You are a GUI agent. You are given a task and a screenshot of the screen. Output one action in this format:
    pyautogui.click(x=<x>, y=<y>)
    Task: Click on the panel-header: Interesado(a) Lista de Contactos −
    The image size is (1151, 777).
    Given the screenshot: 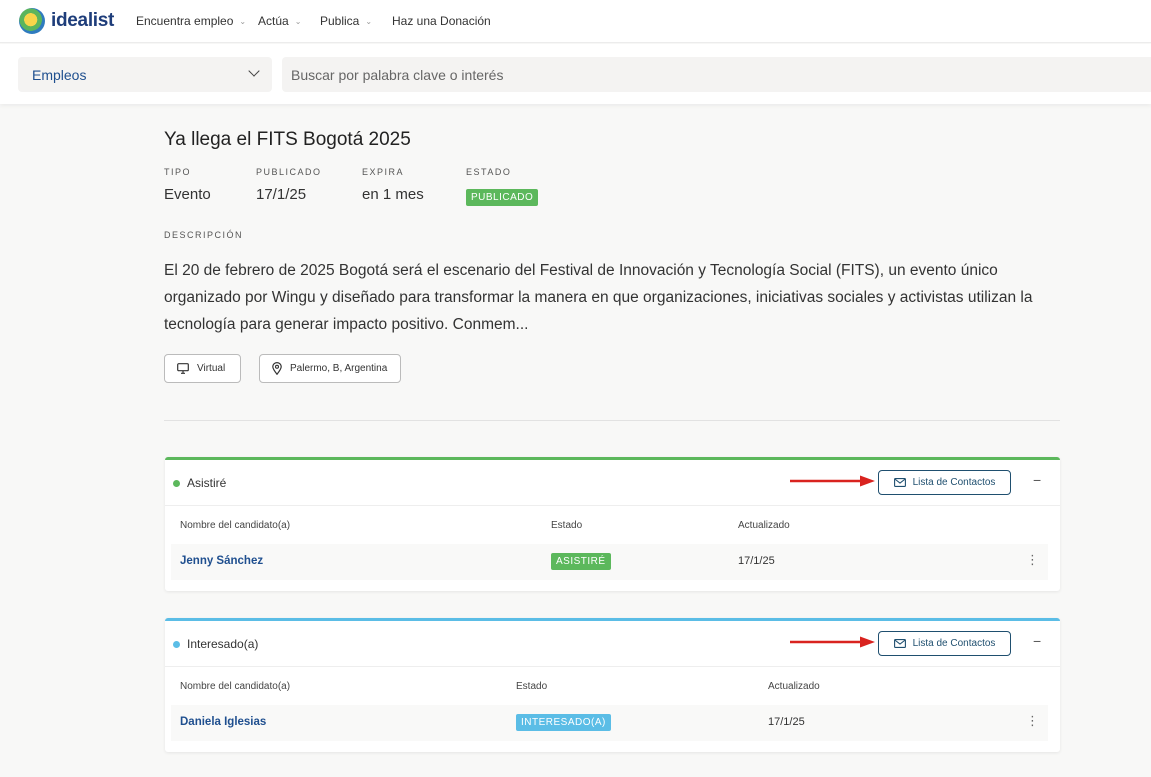 What is the action you would take?
    pyautogui.click(x=612, y=644)
    